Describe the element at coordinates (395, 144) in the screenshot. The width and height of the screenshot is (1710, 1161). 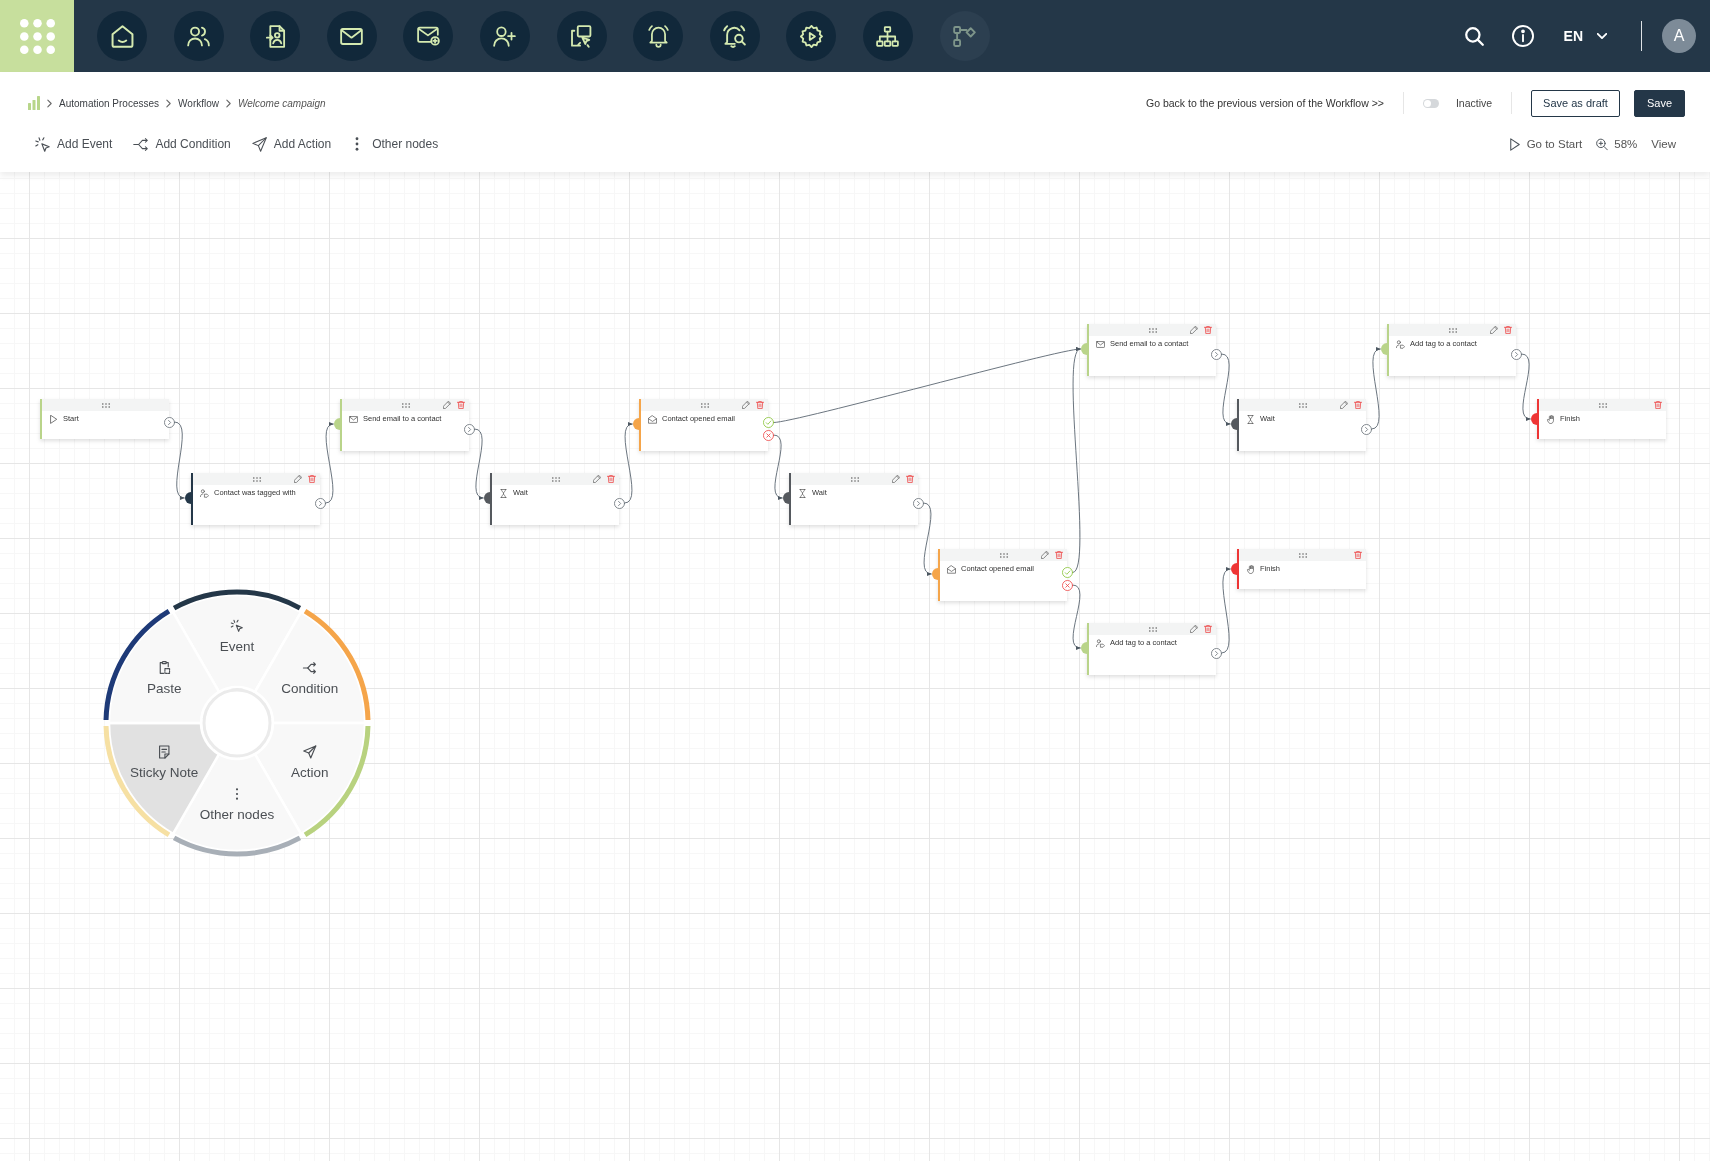
I see `toolbar-button: Other nodes` at that location.